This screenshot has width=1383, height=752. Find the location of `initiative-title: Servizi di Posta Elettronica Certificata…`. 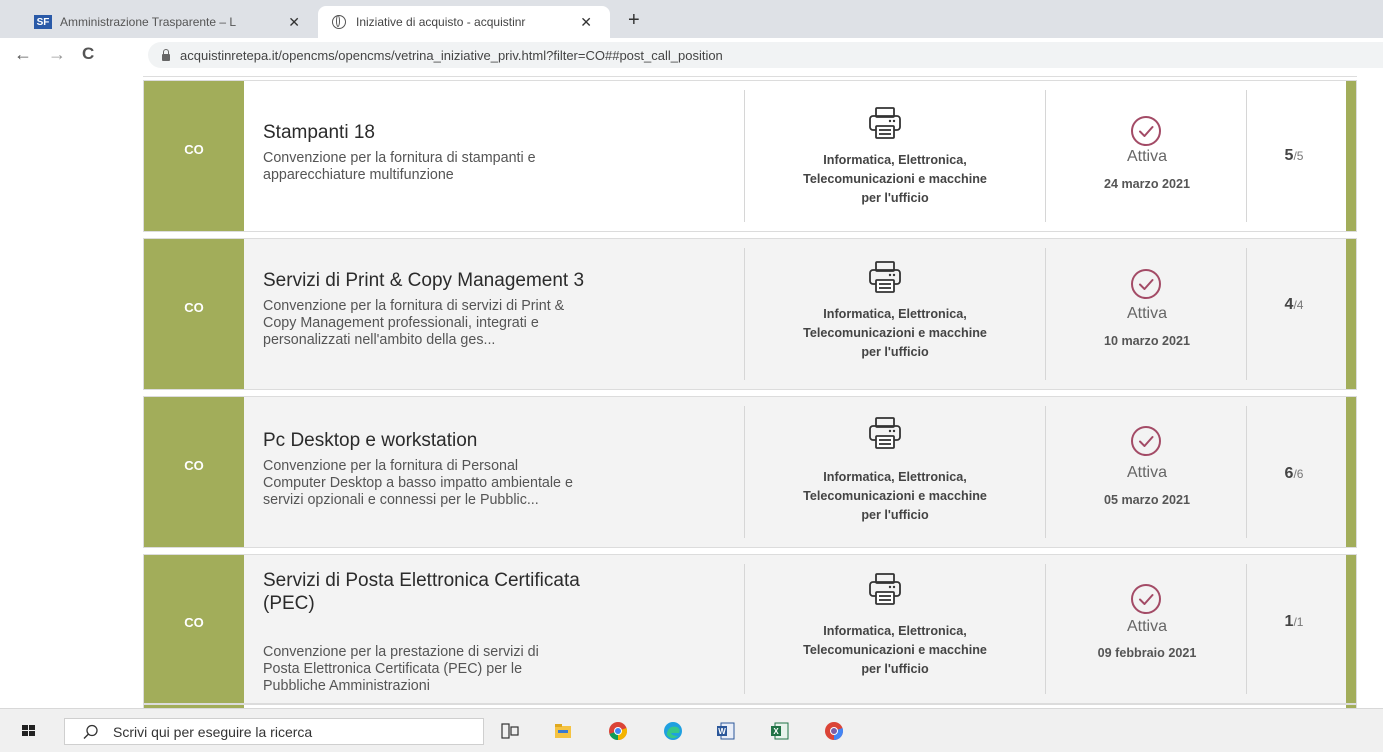

initiative-title: Servizi di Posta Elettronica Certificata… is located at coordinates (498, 592).